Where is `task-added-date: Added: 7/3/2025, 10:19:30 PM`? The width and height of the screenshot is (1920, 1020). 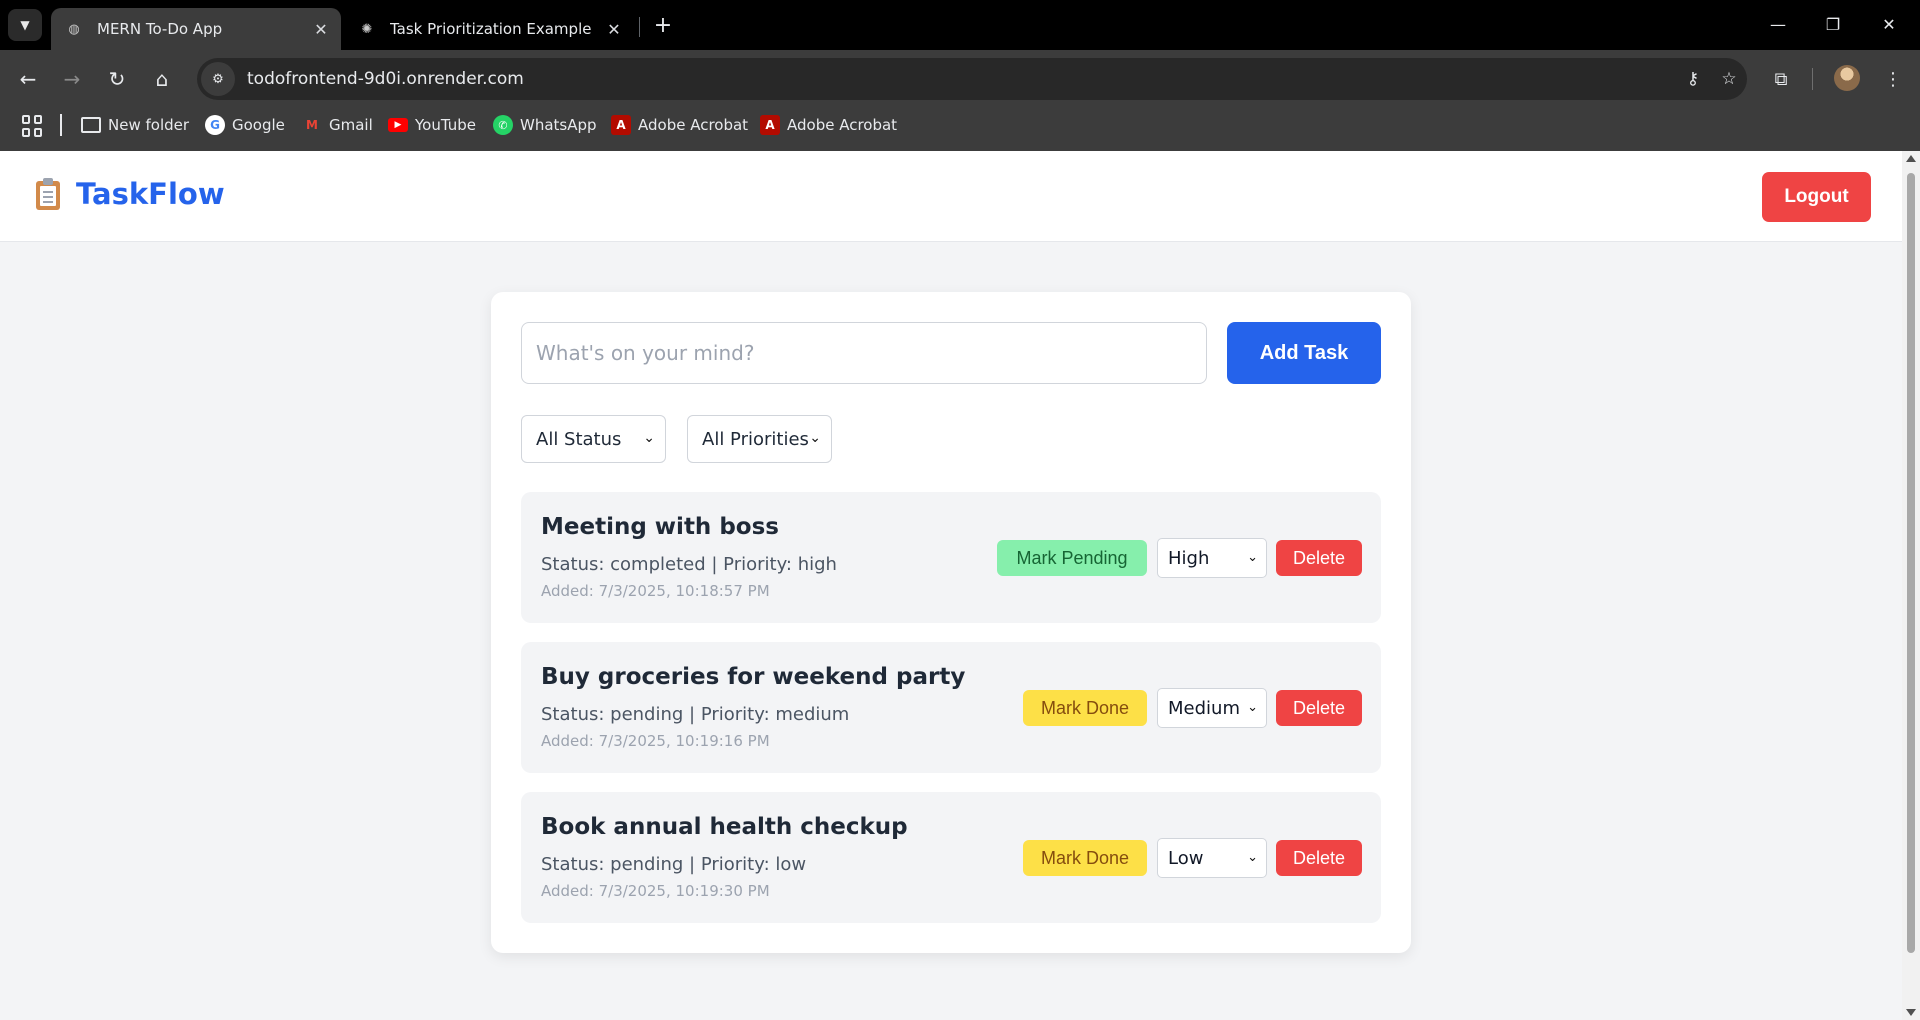 task-added-date: Added: 7/3/2025, 10:19:30 PM is located at coordinates (655, 891).